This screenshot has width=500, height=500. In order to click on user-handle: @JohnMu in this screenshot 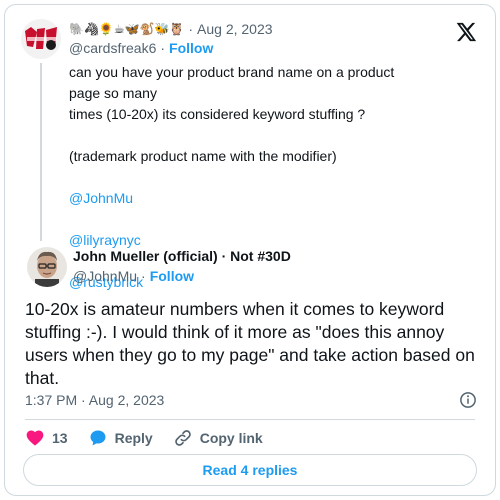, I will do `click(105, 276)`.